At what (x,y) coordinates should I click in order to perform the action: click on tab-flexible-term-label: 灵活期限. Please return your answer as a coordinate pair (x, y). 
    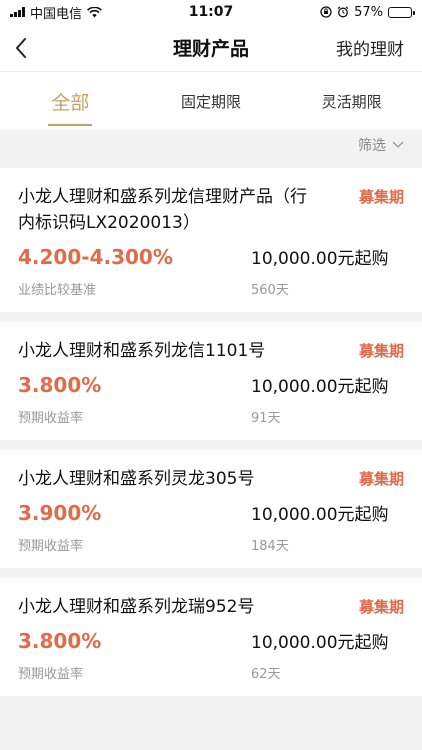
    Looking at the image, I should click on (351, 101).